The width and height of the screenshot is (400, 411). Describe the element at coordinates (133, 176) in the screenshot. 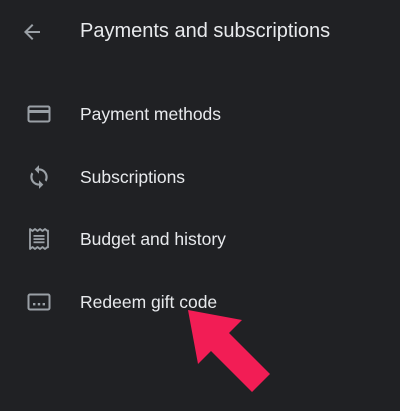

I see `menu-item-label: Subscriptions` at that location.